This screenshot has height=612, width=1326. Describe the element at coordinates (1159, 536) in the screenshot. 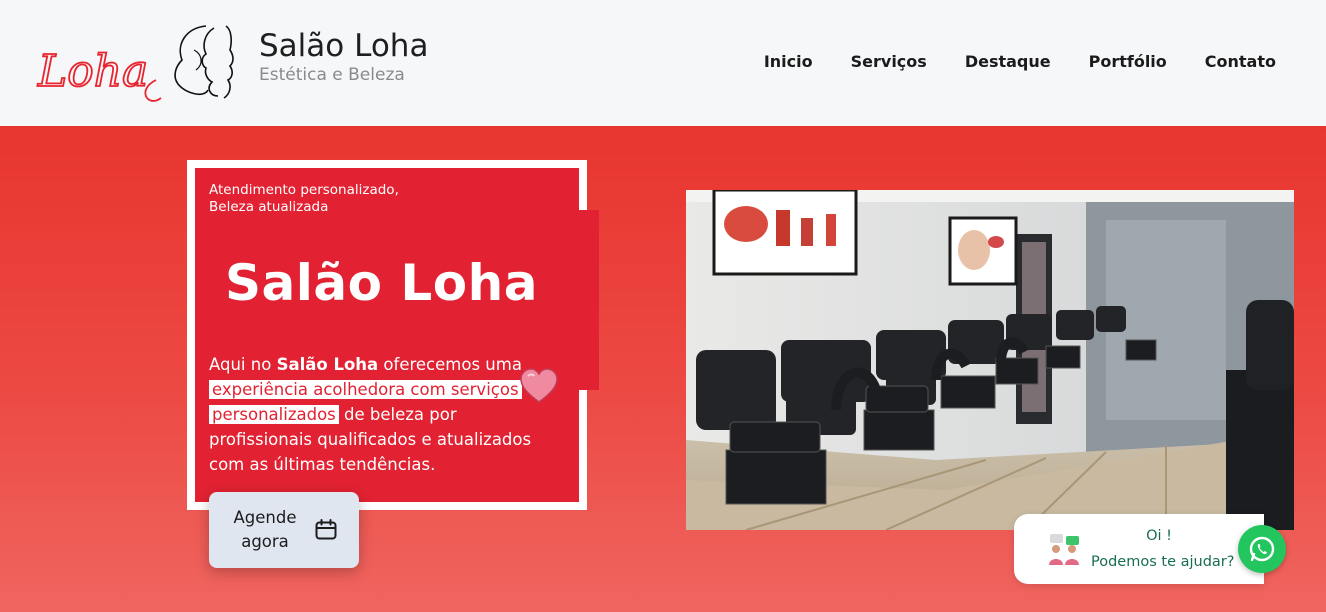

I see `chat-greeting: Oi !` at that location.